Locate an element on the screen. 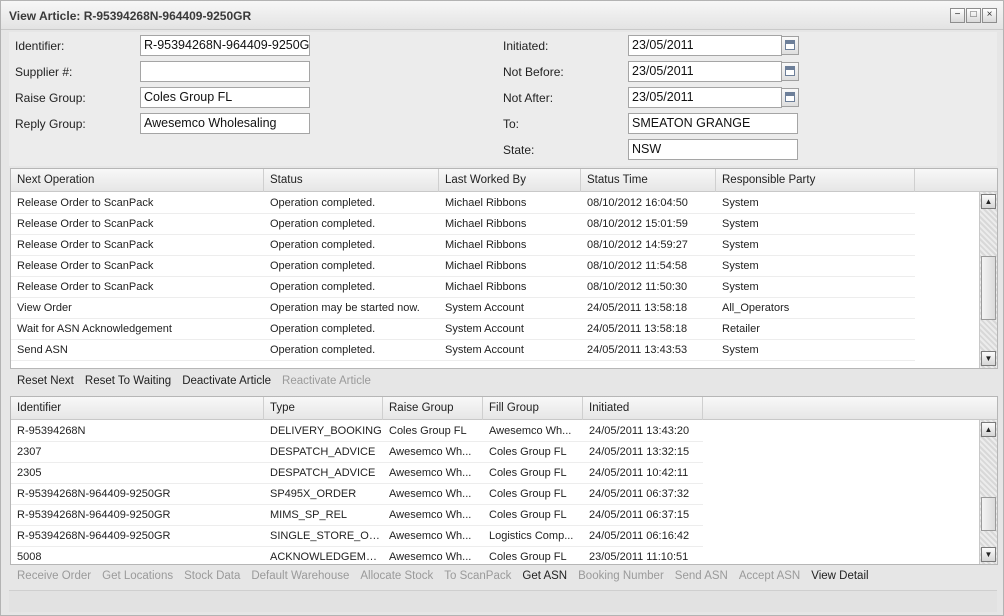  not-after-date-field: 23/05/2011 is located at coordinates (705, 97).